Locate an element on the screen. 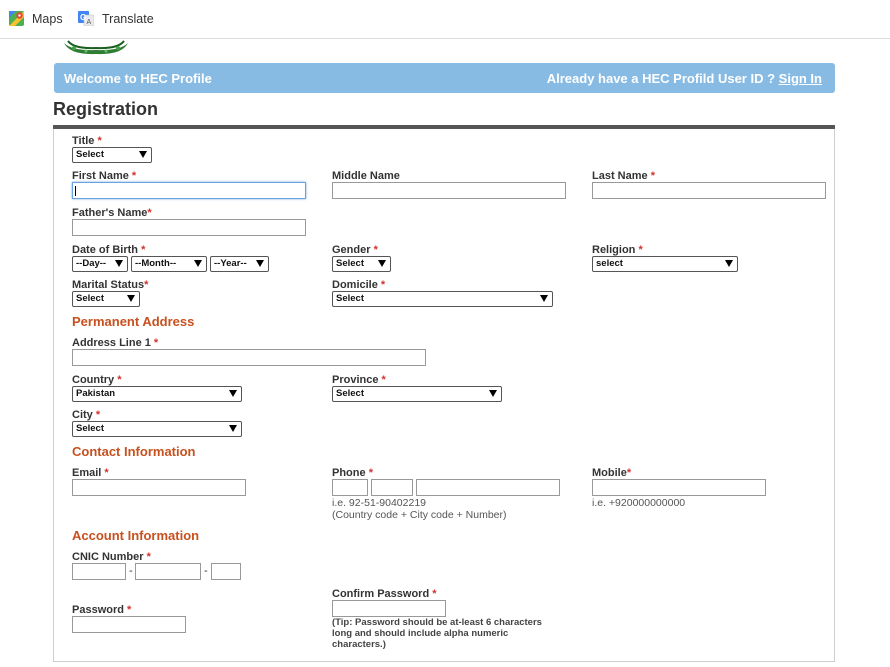  translate-icon: G A is located at coordinates (86, 18).